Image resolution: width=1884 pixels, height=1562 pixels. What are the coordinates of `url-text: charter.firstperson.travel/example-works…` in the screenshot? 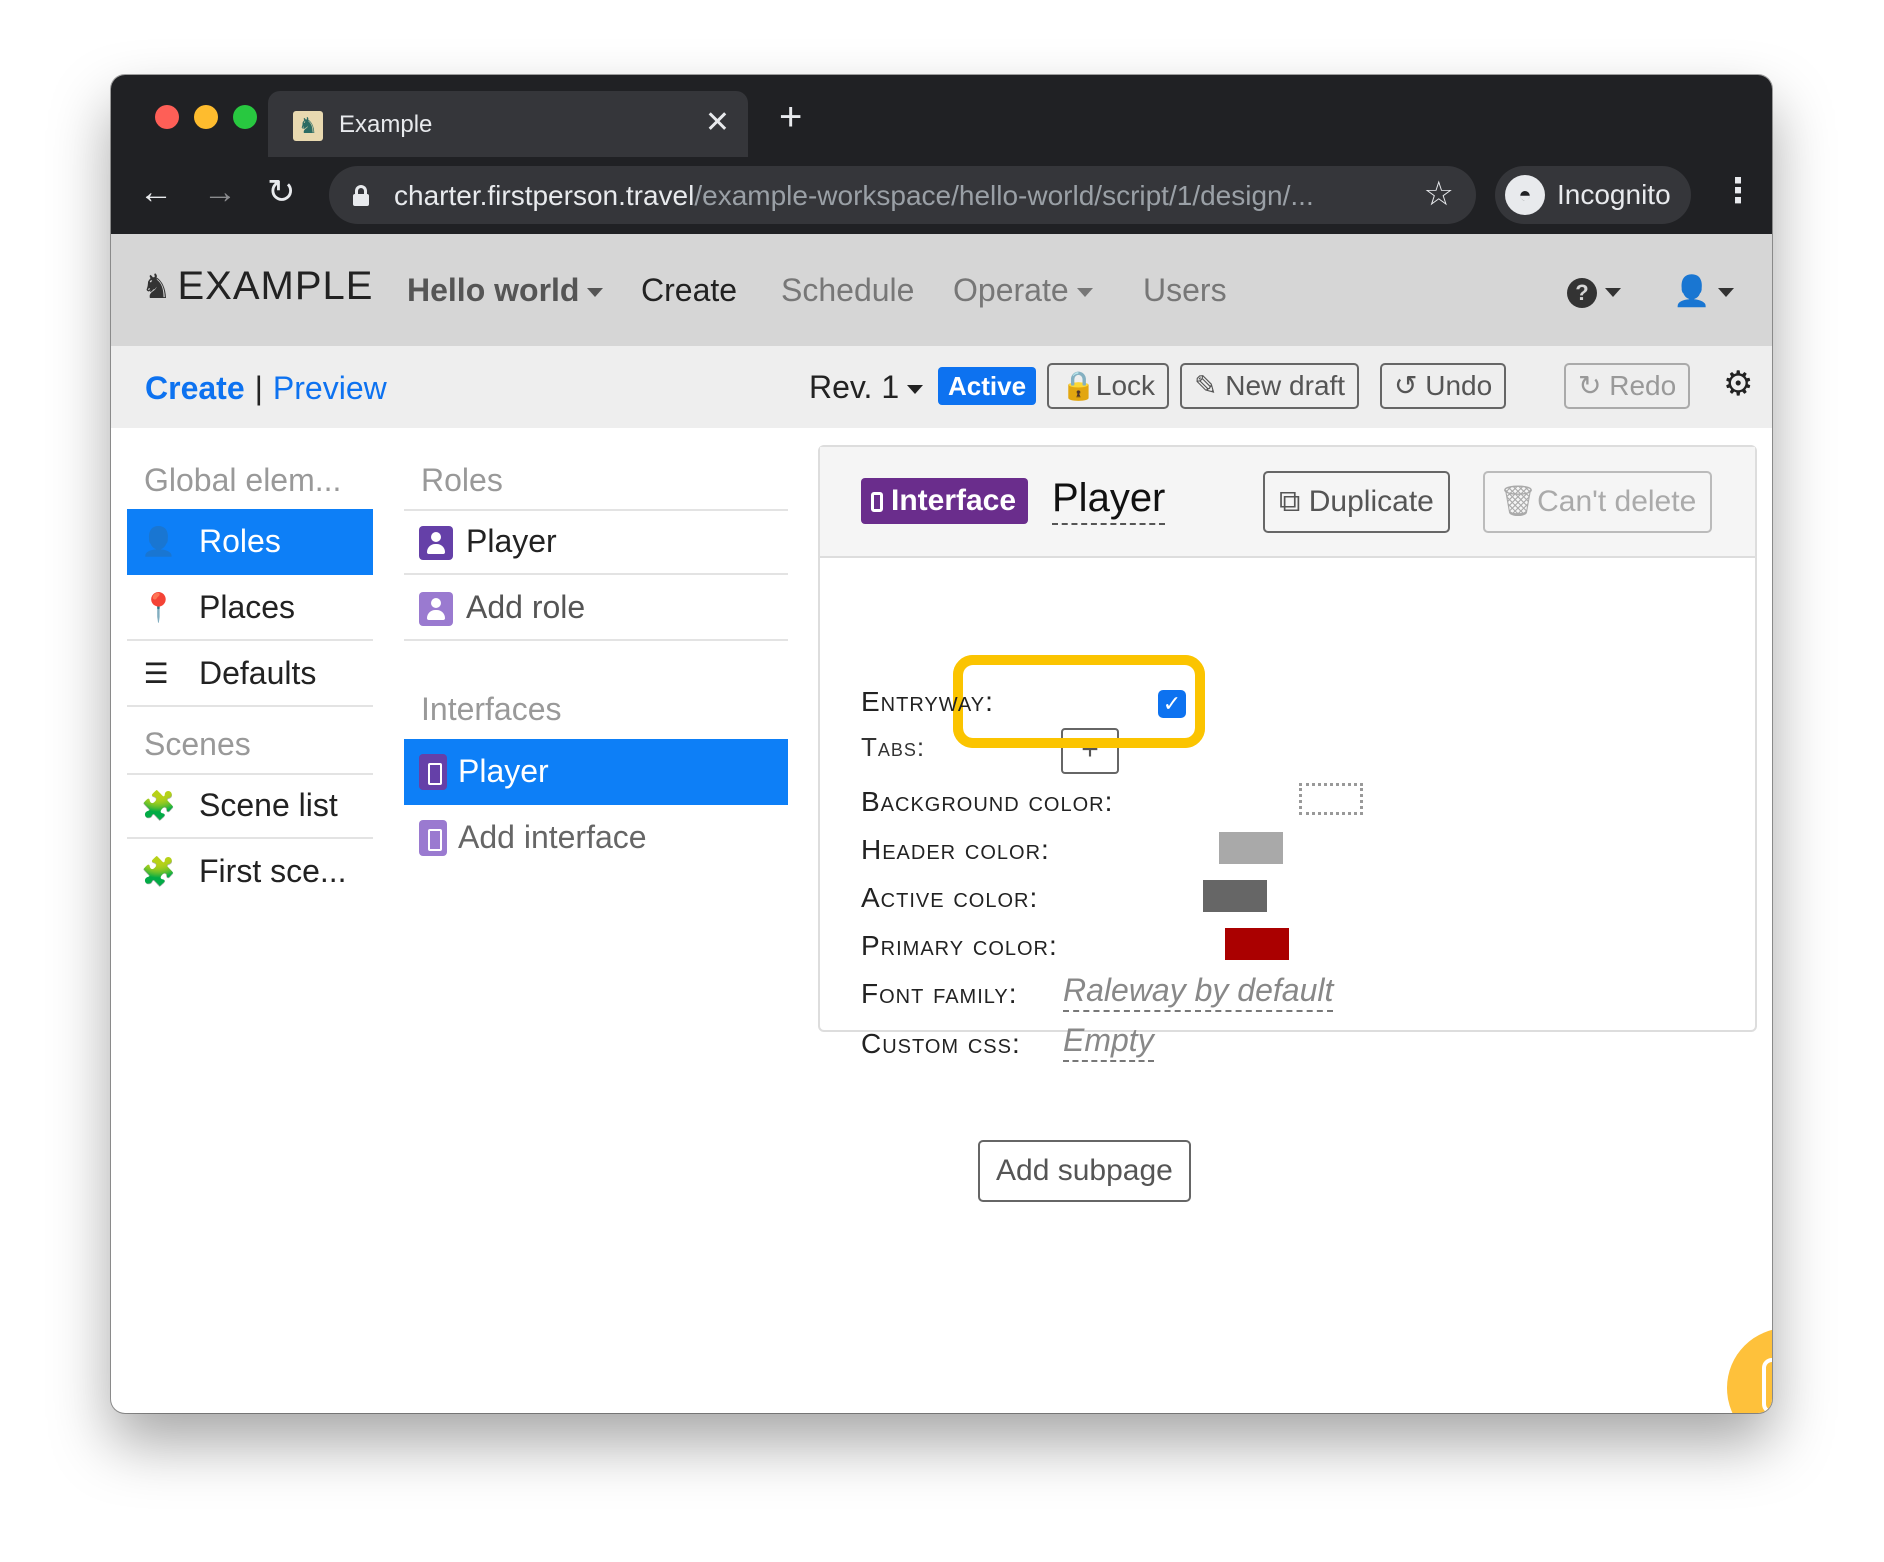 It's located at (854, 195).